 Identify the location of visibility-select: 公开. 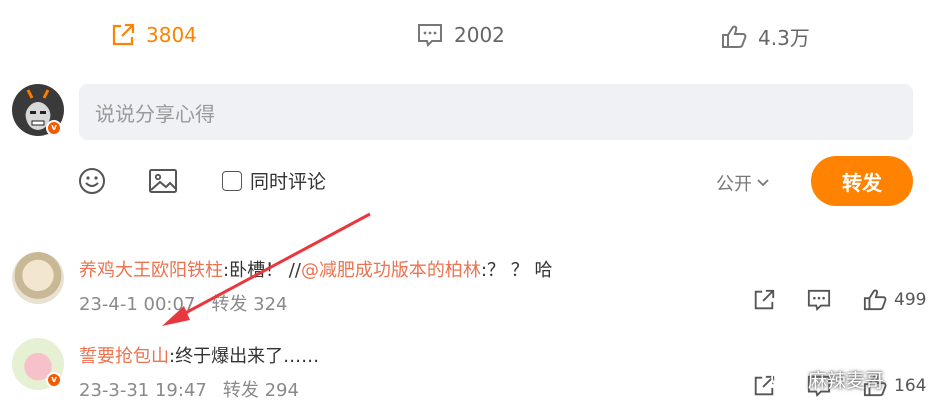
(743, 183).